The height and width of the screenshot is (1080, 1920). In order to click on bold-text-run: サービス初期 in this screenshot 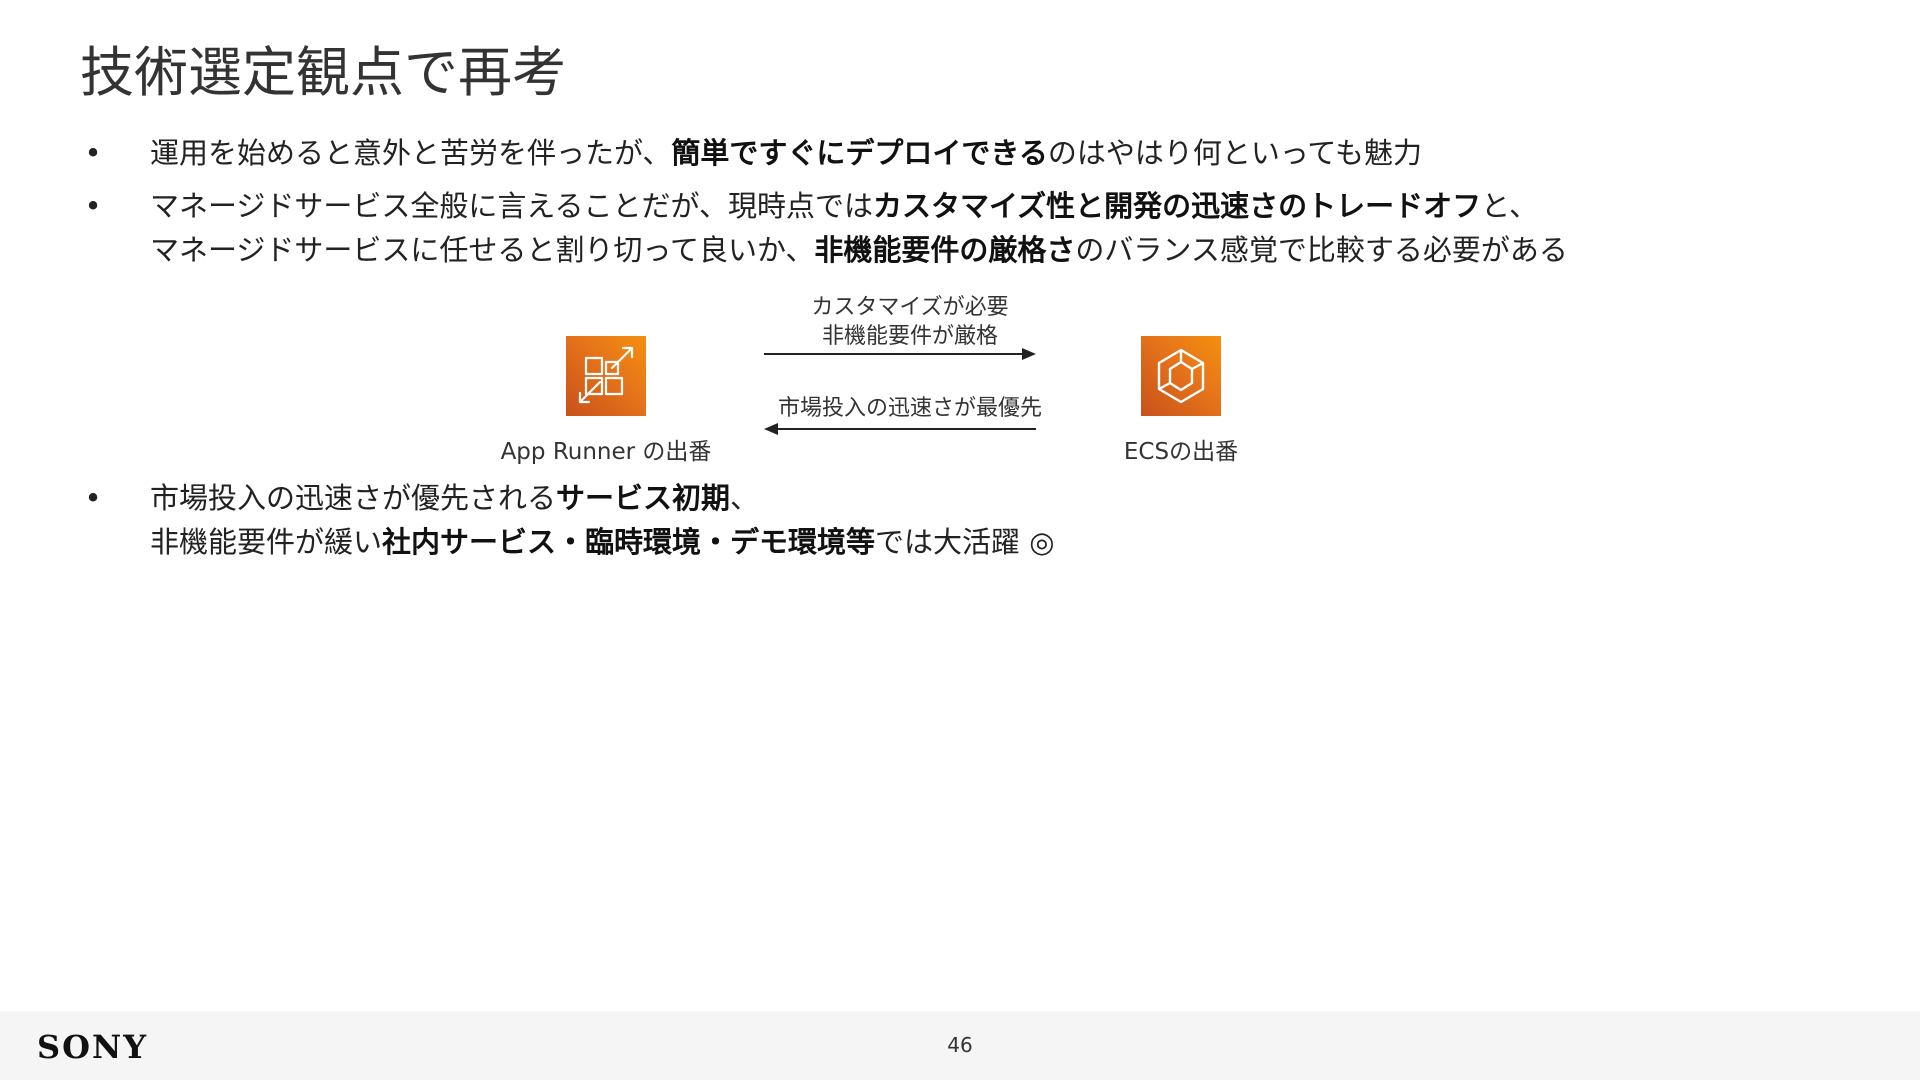, I will do `click(643, 498)`.